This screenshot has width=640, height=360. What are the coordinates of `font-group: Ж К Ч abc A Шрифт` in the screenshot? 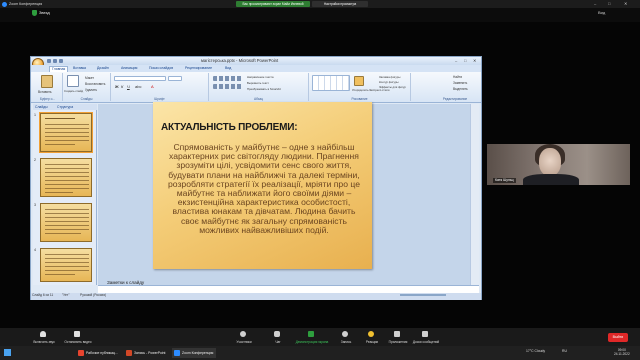 It's located at (160, 87).